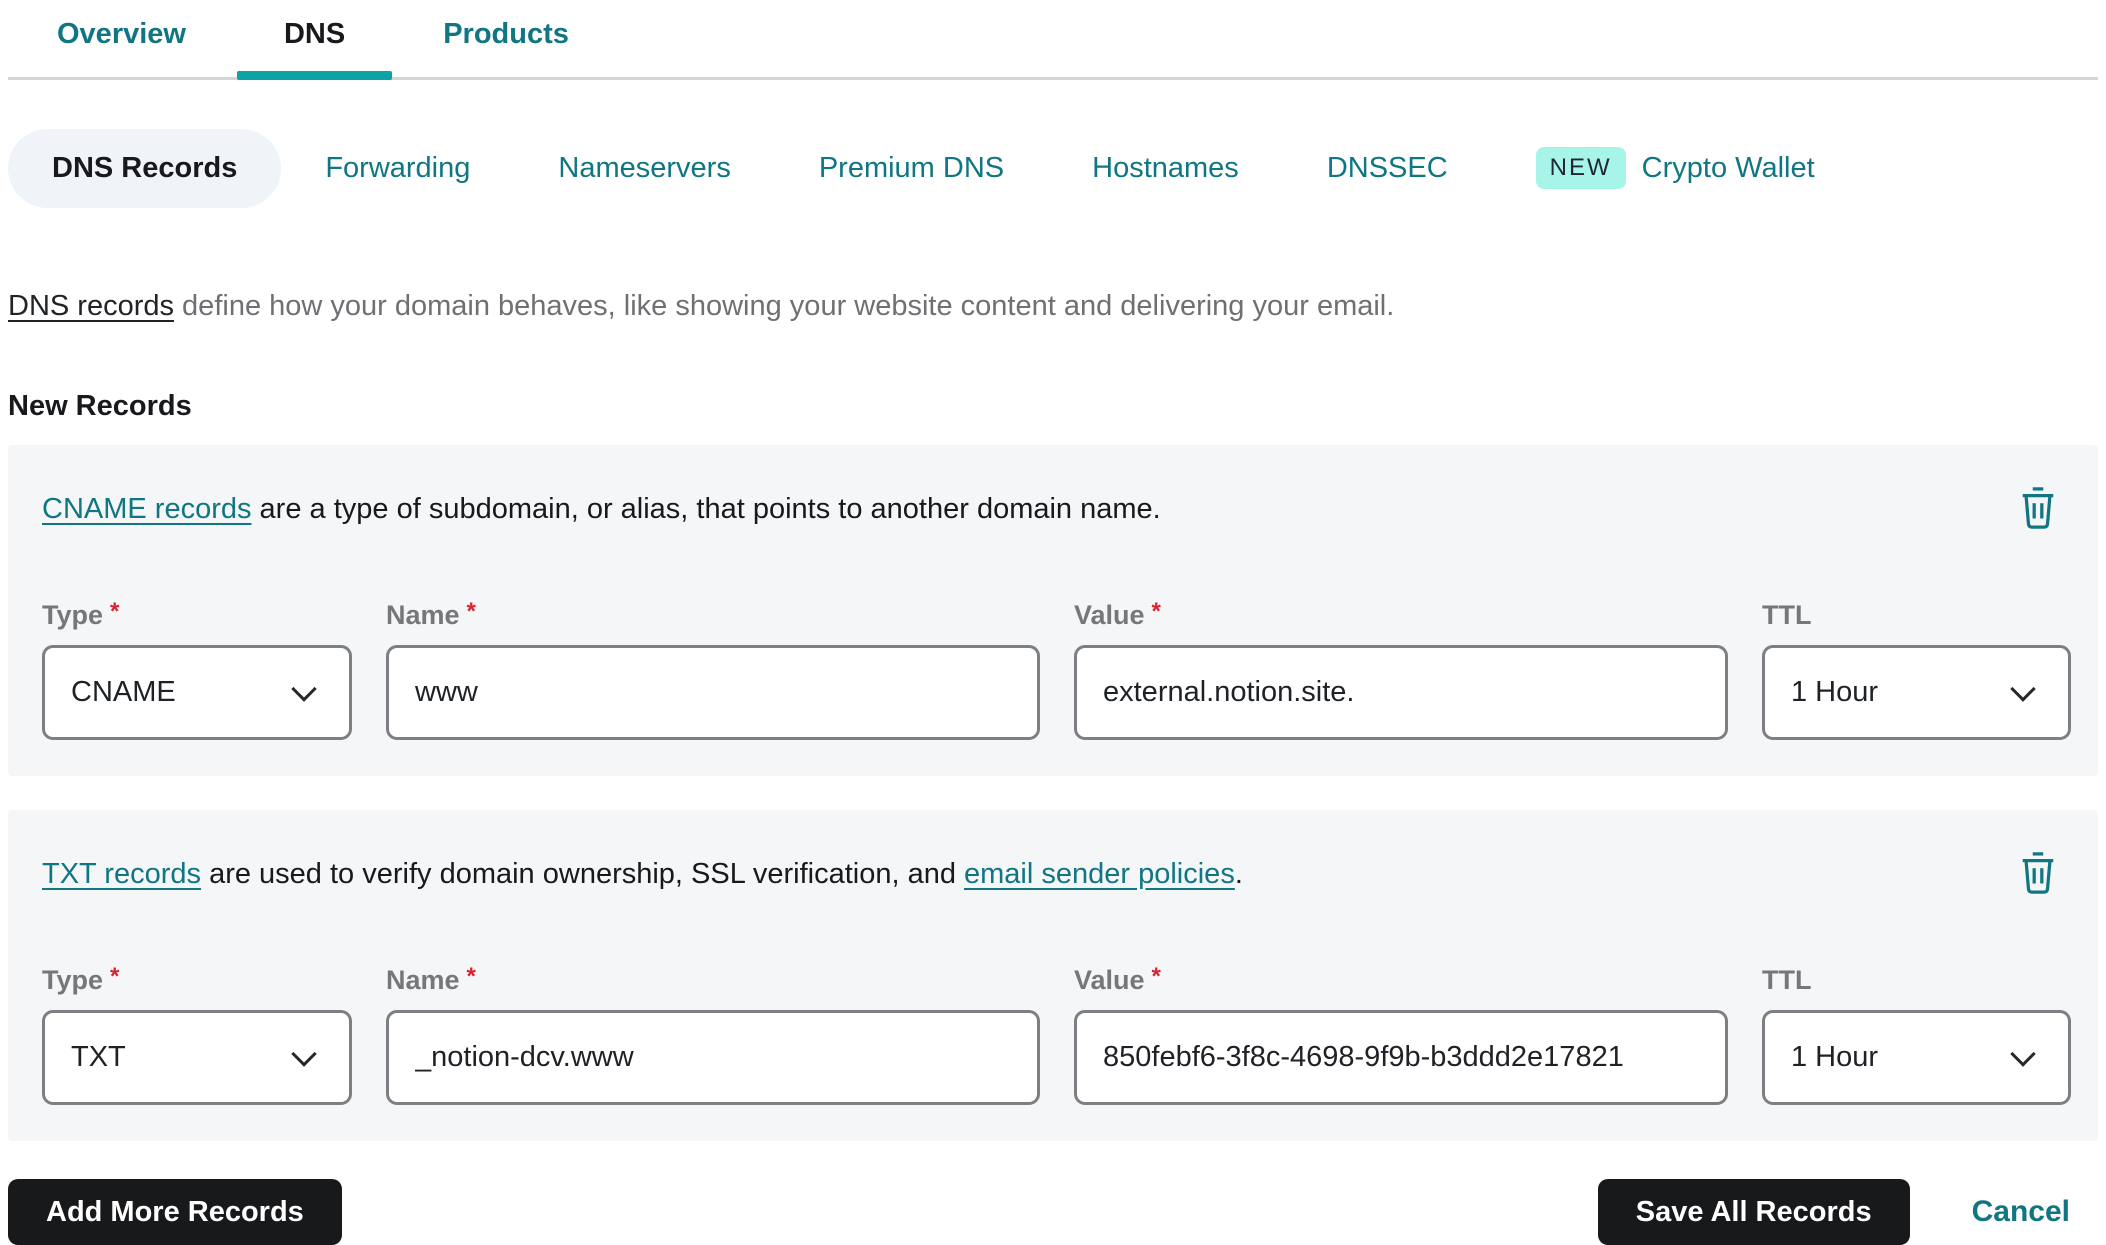 Image resolution: width=2106 pixels, height=1245 pixels. What do you see at coordinates (121, 874) in the screenshot?
I see `txt-records-link: TXT records` at bounding box center [121, 874].